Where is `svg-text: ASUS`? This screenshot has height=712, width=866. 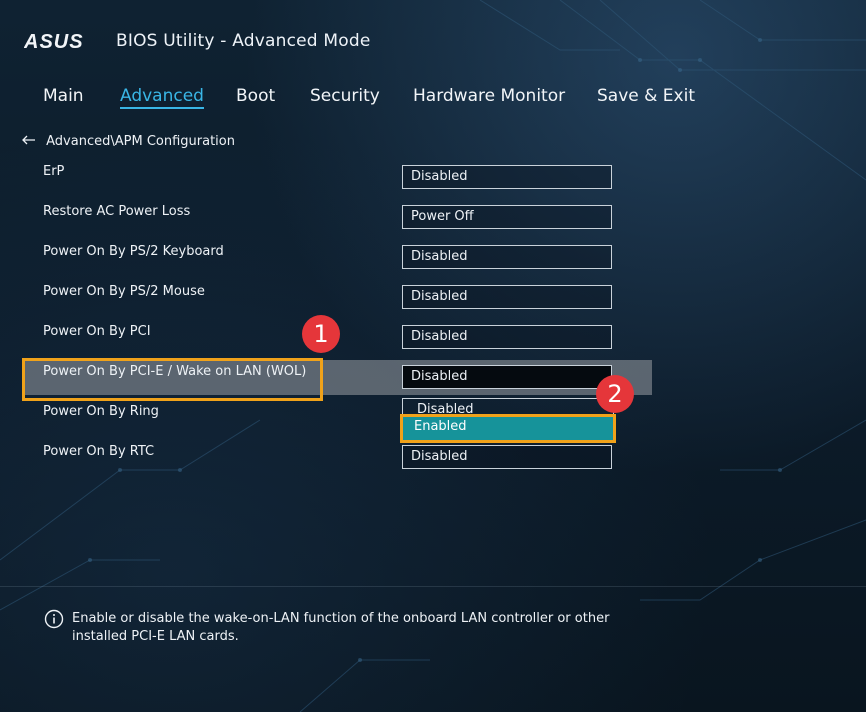 svg-text: ASUS is located at coordinates (54, 41).